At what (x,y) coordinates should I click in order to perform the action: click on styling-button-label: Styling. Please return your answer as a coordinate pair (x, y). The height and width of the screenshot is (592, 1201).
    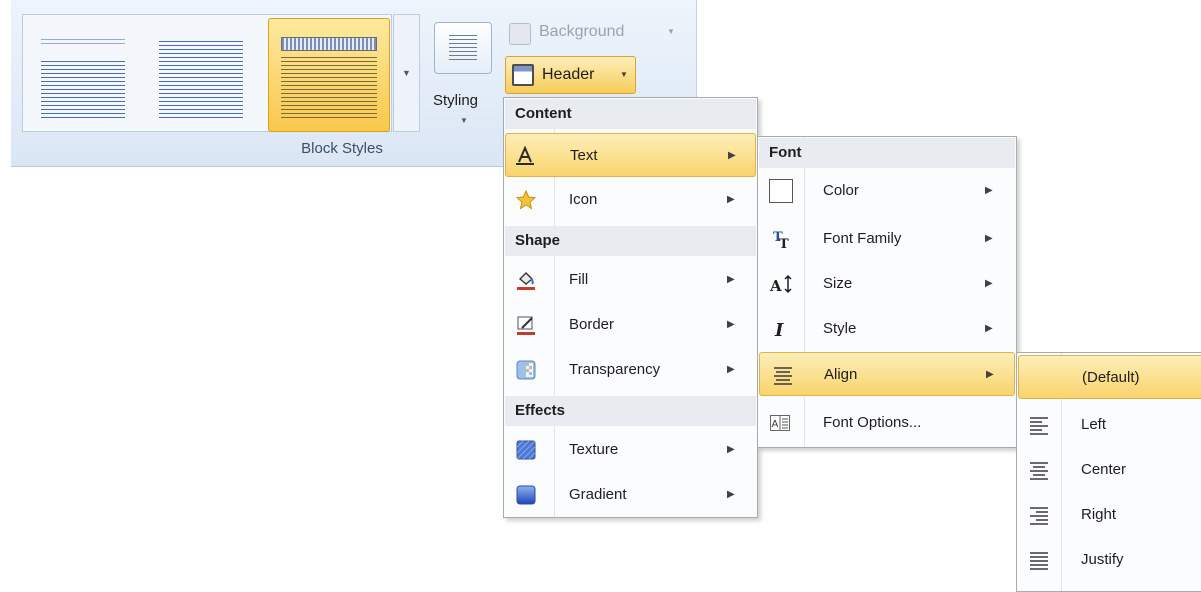
    Looking at the image, I should click on (455, 100).